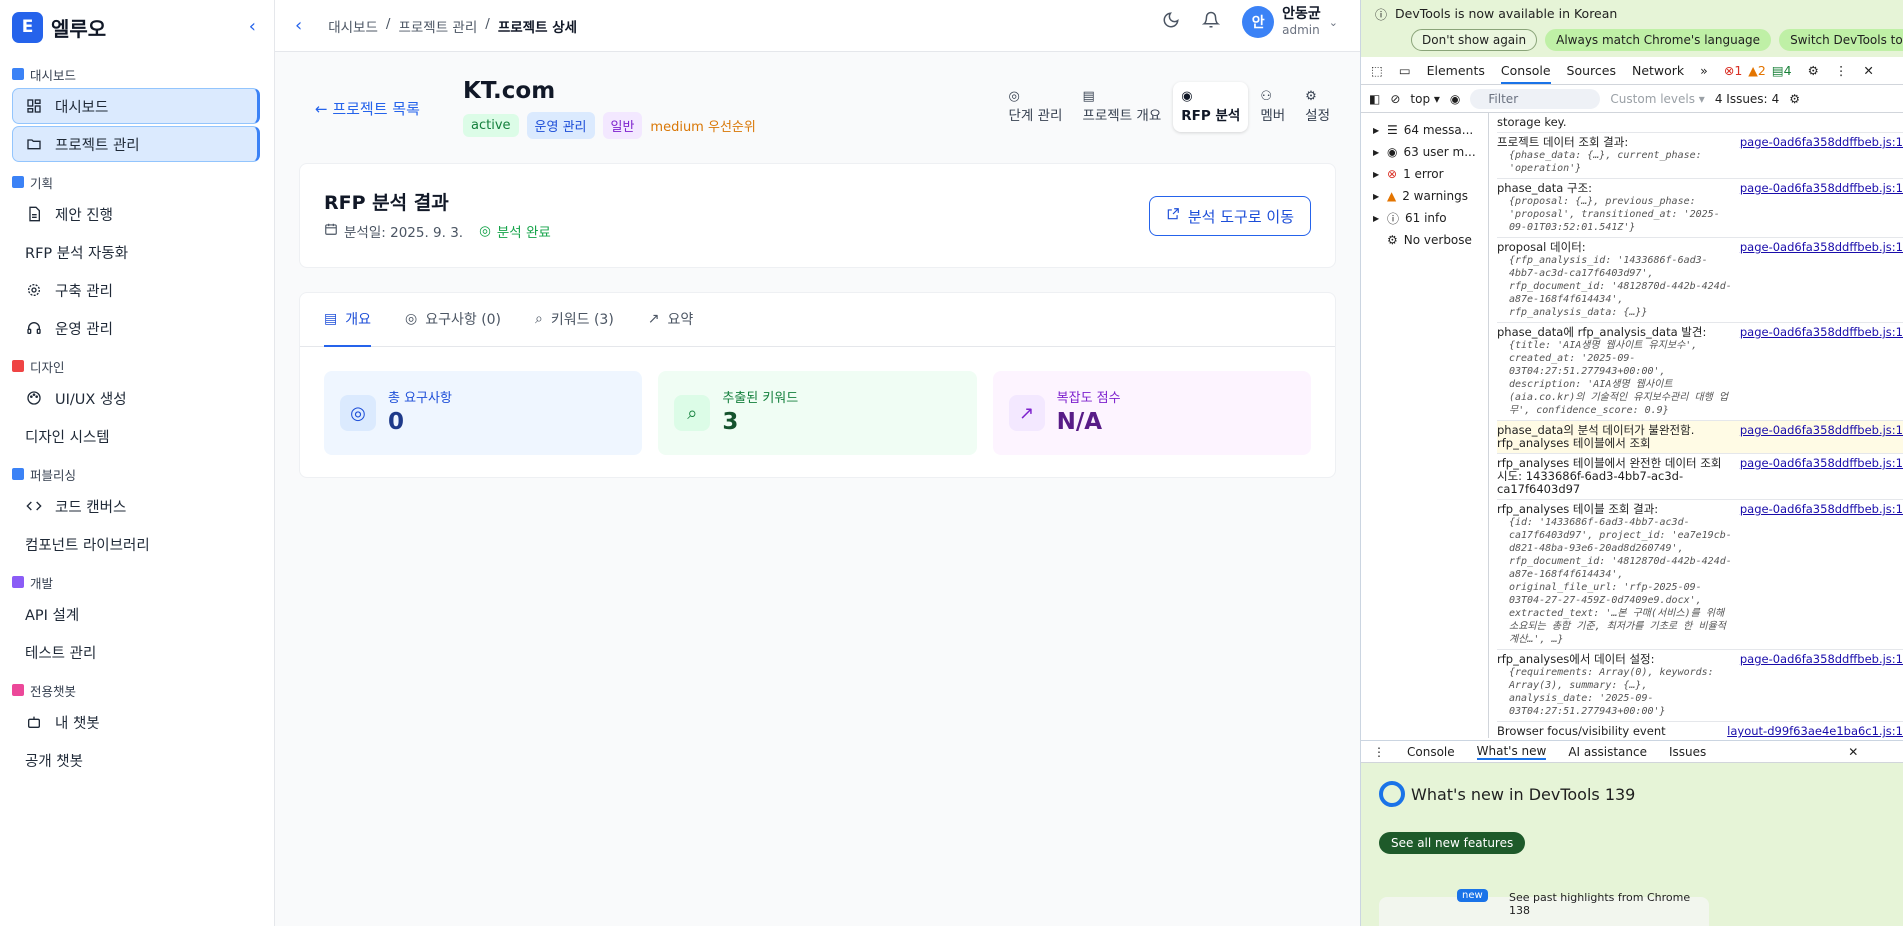 The image size is (1903, 926). What do you see at coordinates (537, 27) in the screenshot?
I see `crumb-current: 프로젝트 상세` at bounding box center [537, 27].